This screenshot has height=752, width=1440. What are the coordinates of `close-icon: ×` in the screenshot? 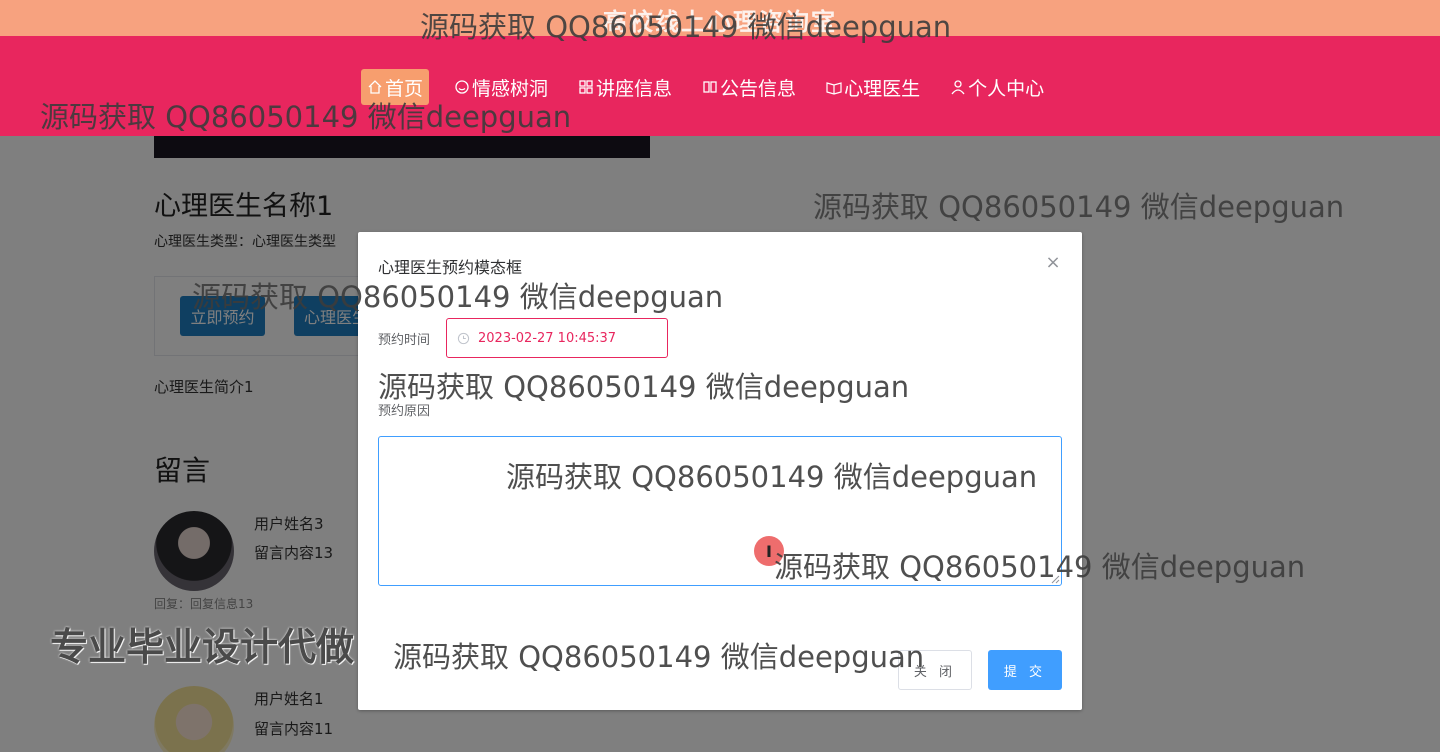 It's located at (1053, 263).